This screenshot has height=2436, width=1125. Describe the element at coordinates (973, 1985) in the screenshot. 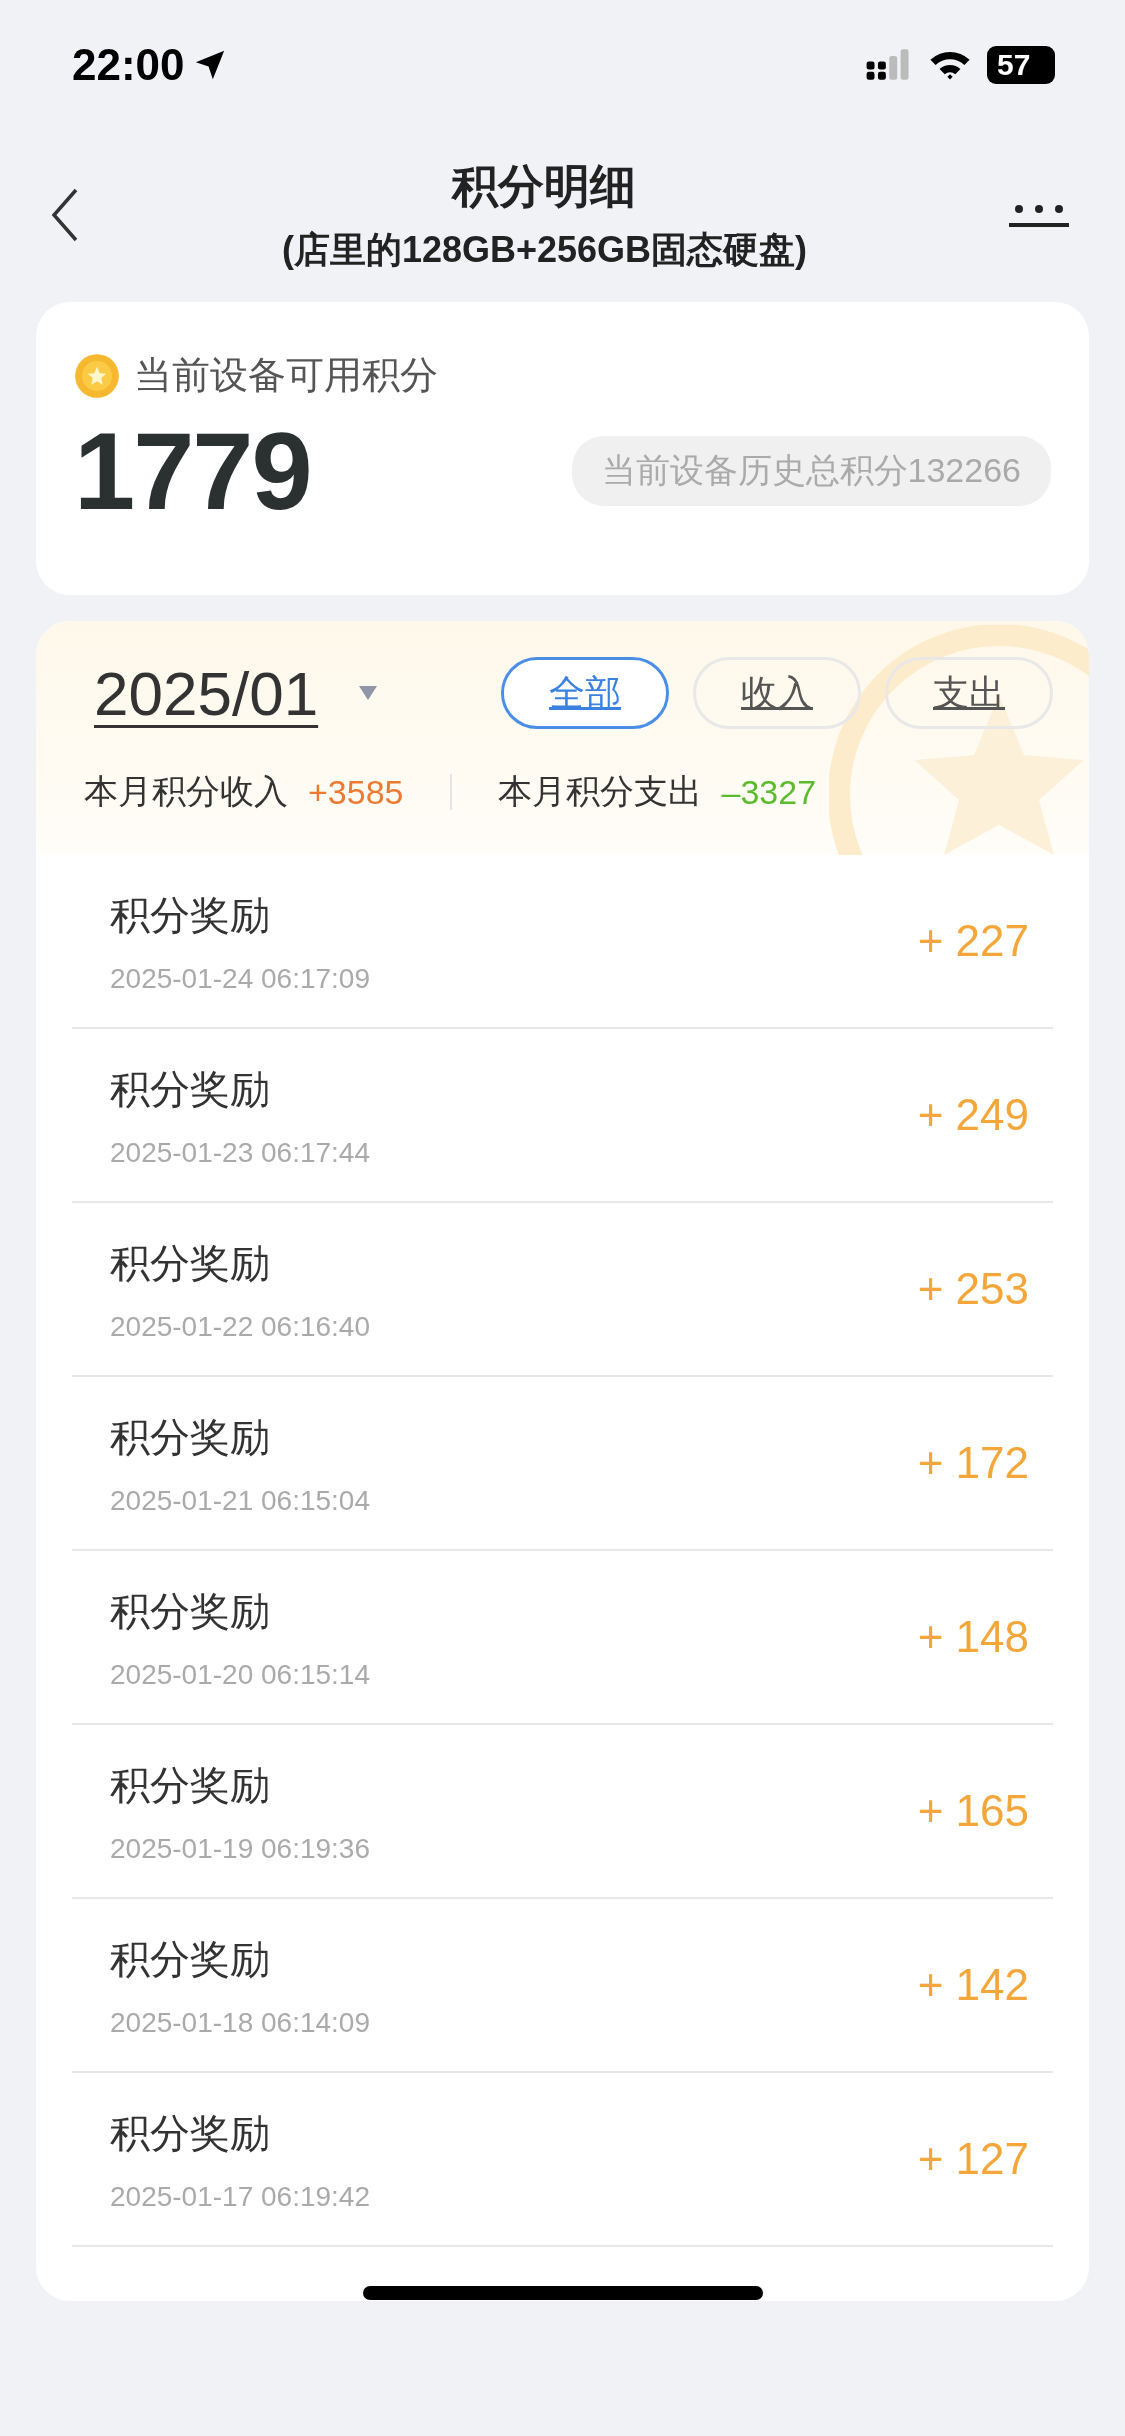

I see `record-amount: + 142` at that location.